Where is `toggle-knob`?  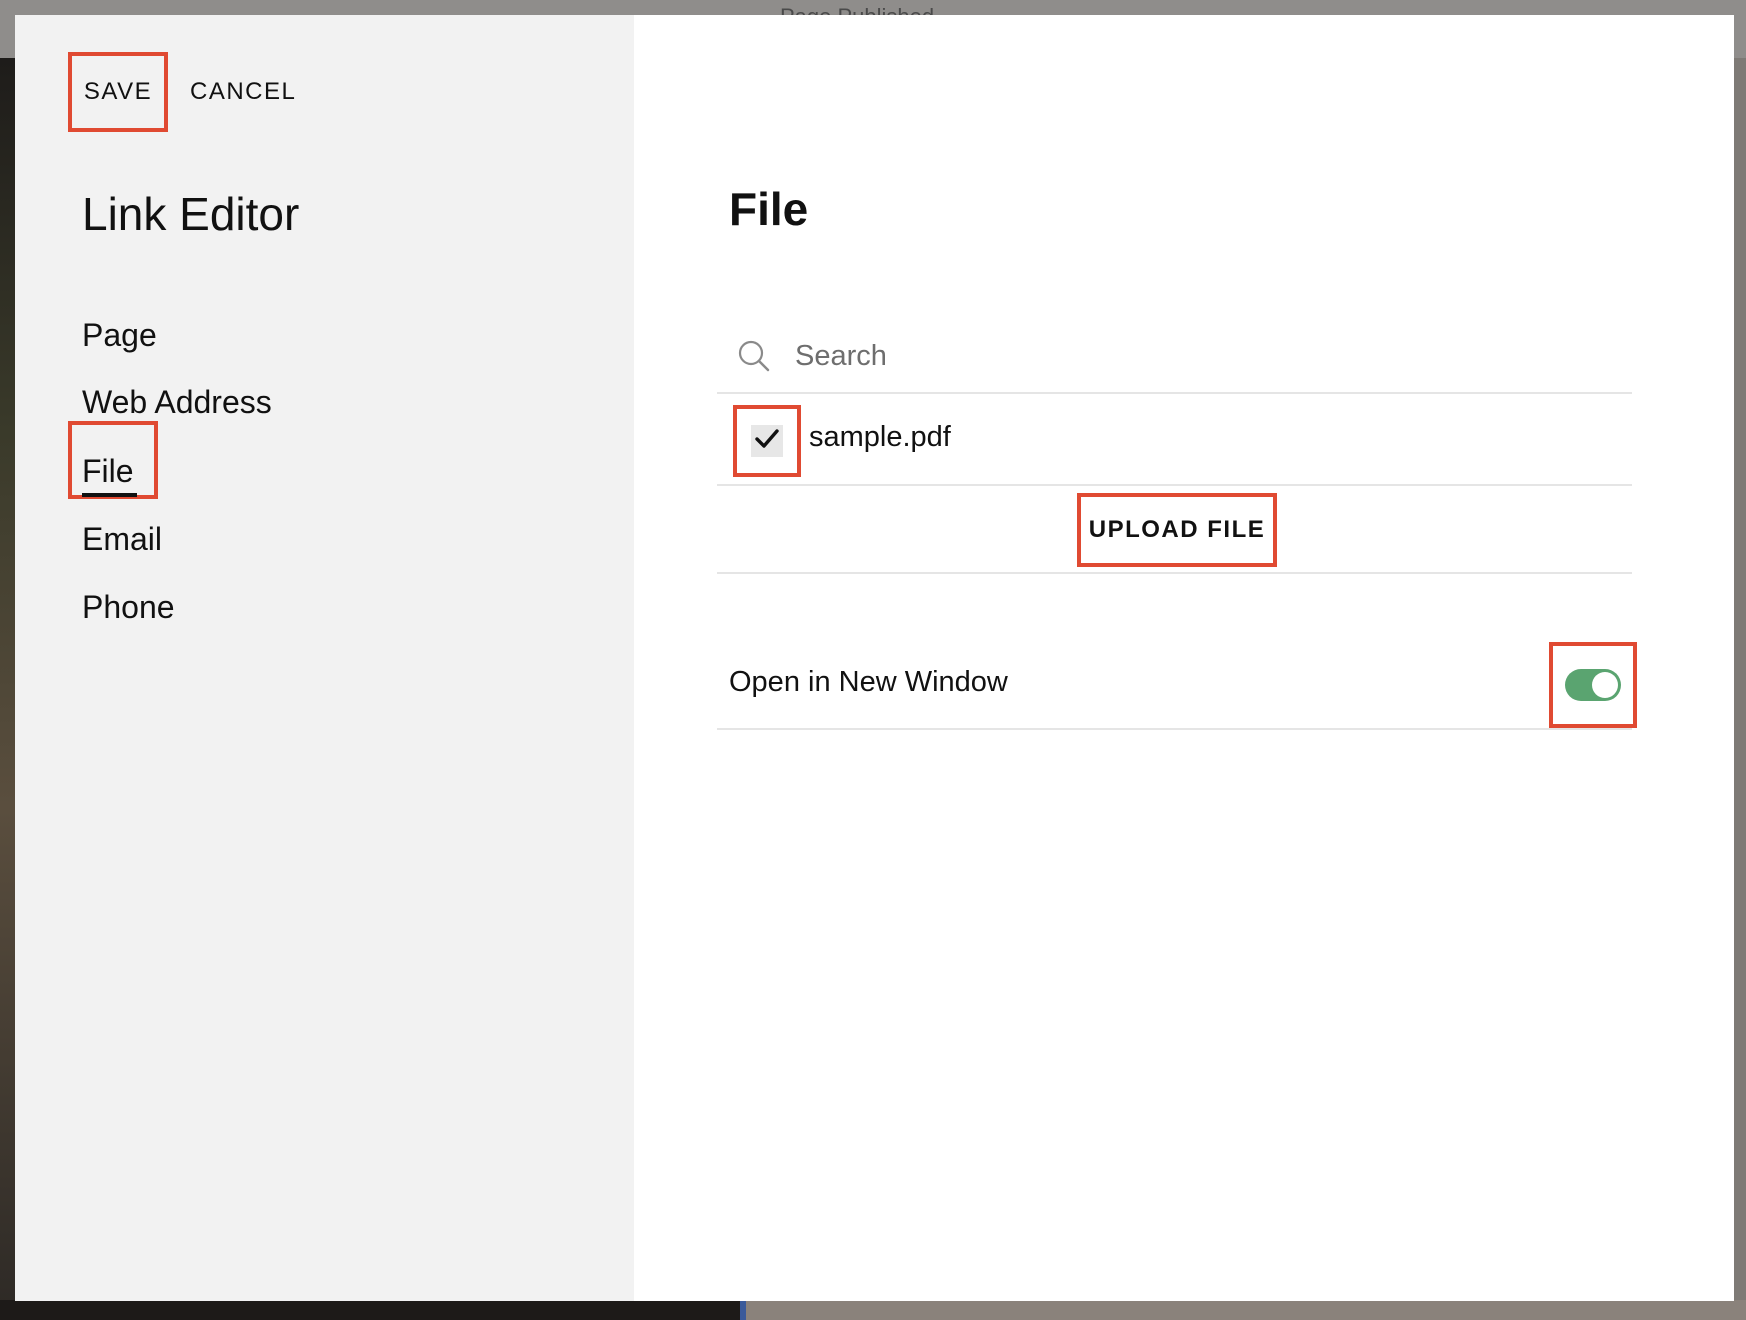
toggle-knob is located at coordinates (1605, 685).